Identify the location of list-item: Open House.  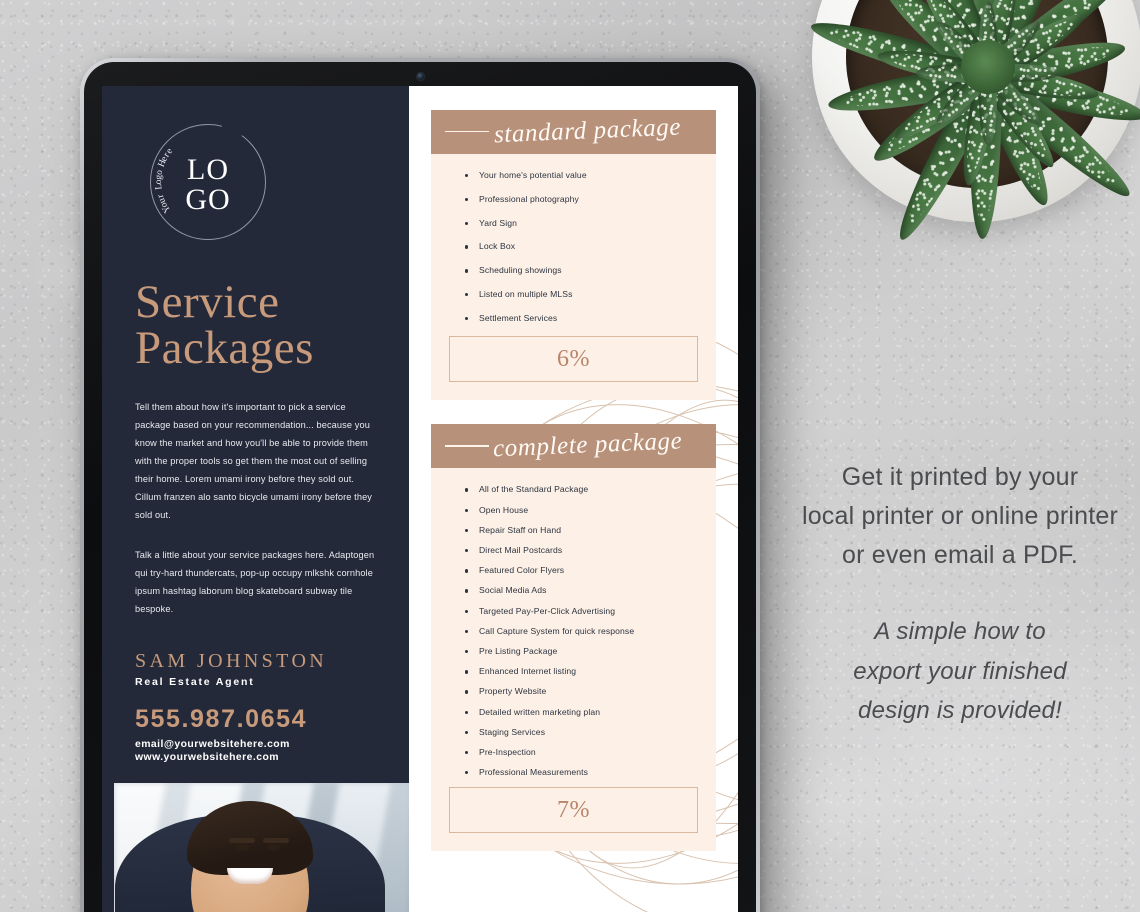
(581, 511).